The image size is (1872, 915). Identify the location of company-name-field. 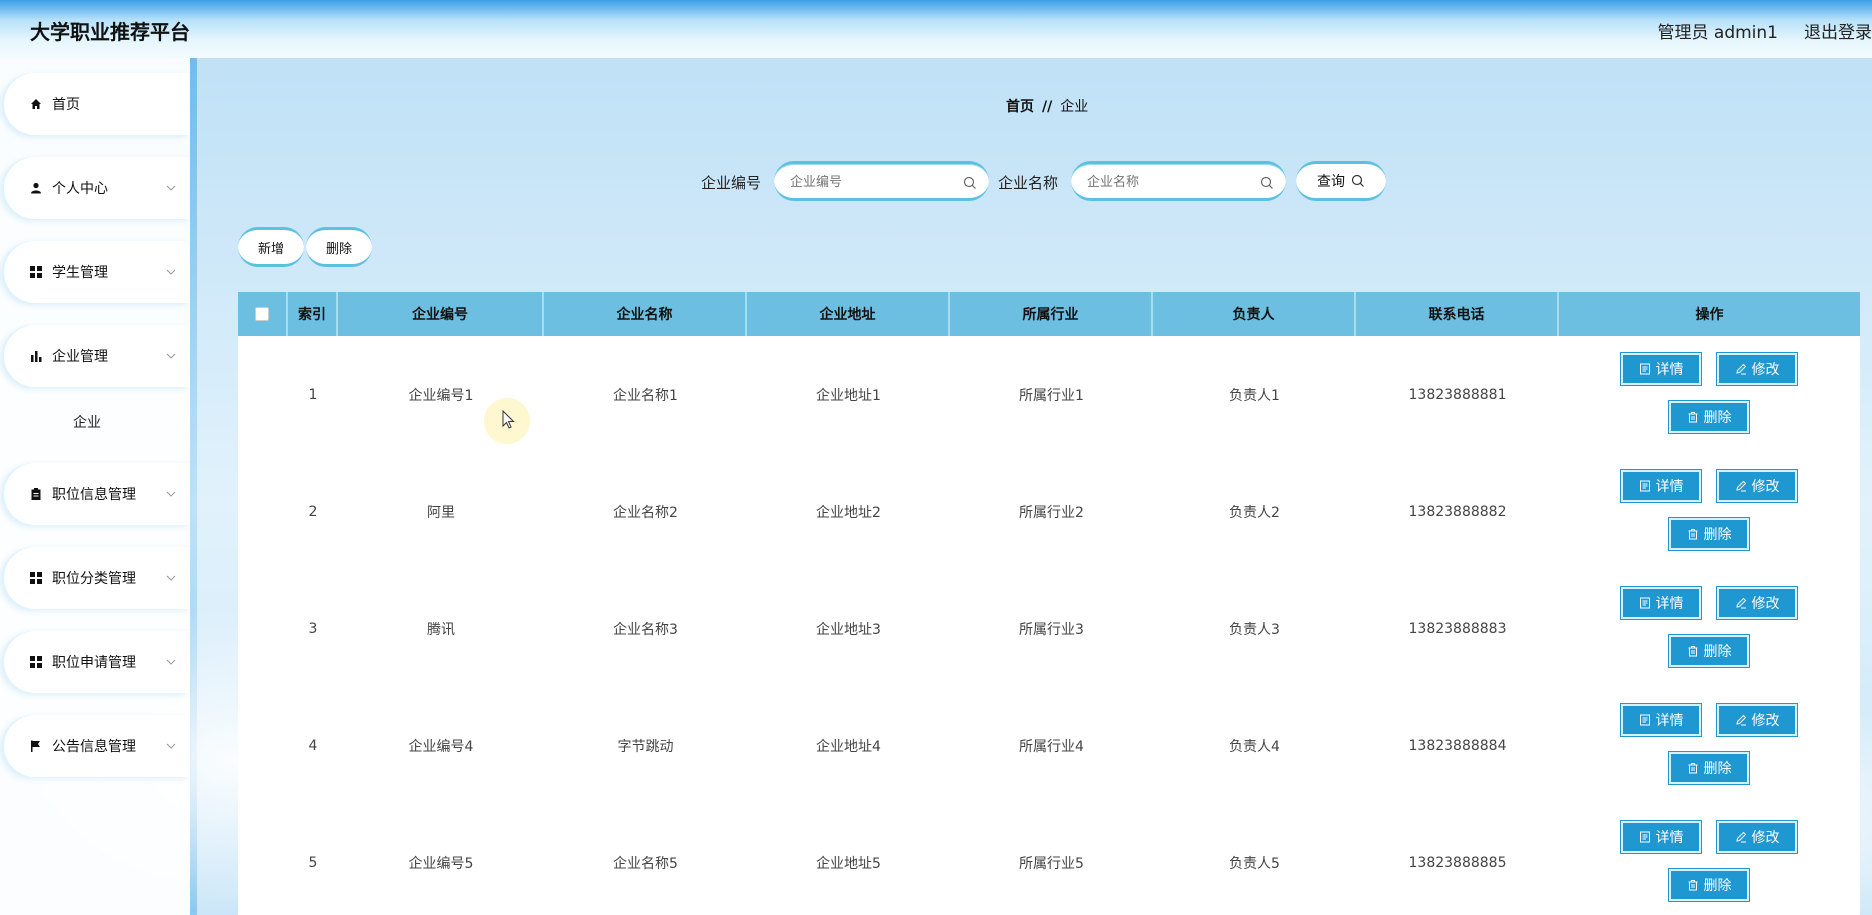
(1178, 181).